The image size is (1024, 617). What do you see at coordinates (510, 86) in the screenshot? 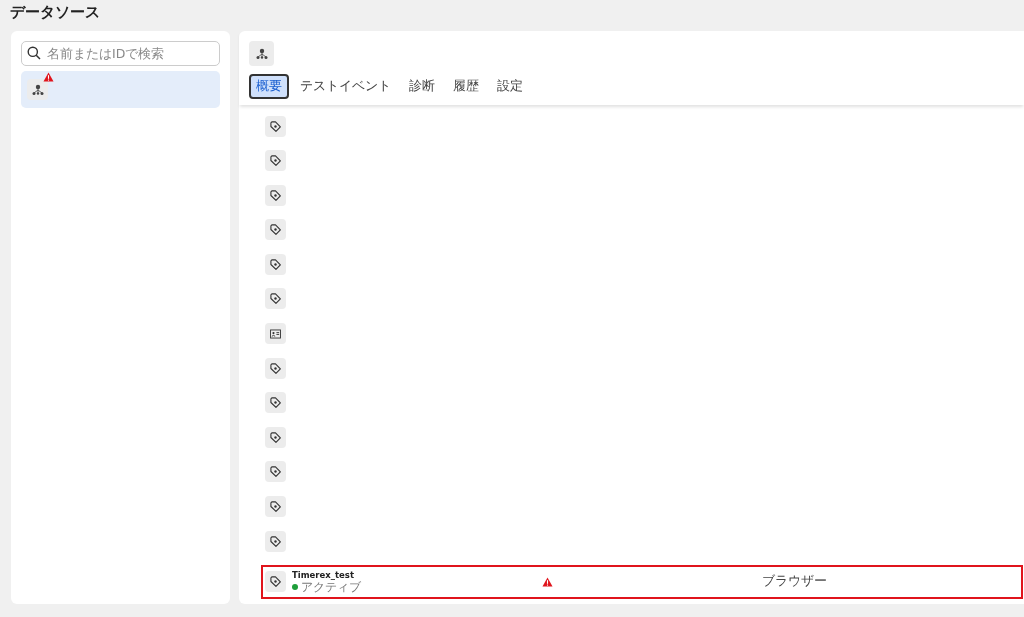
I see `tab: 設定` at bounding box center [510, 86].